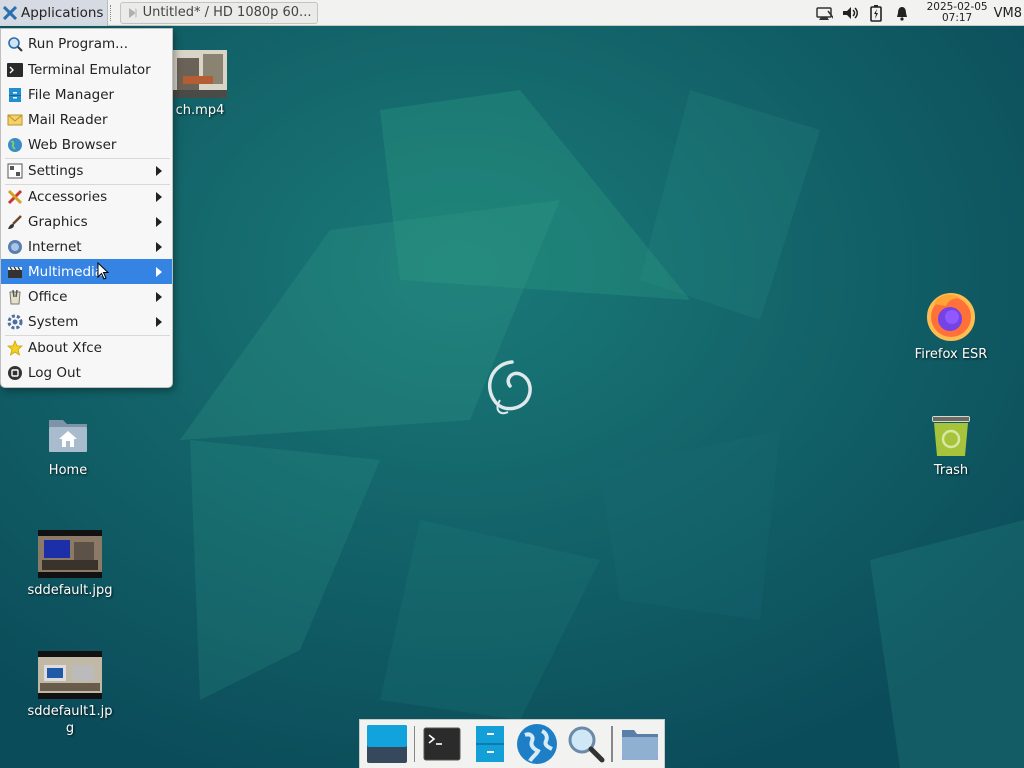  Describe the element at coordinates (70, 728) in the screenshot. I see `desktop-icon-label-line2: g` at that location.